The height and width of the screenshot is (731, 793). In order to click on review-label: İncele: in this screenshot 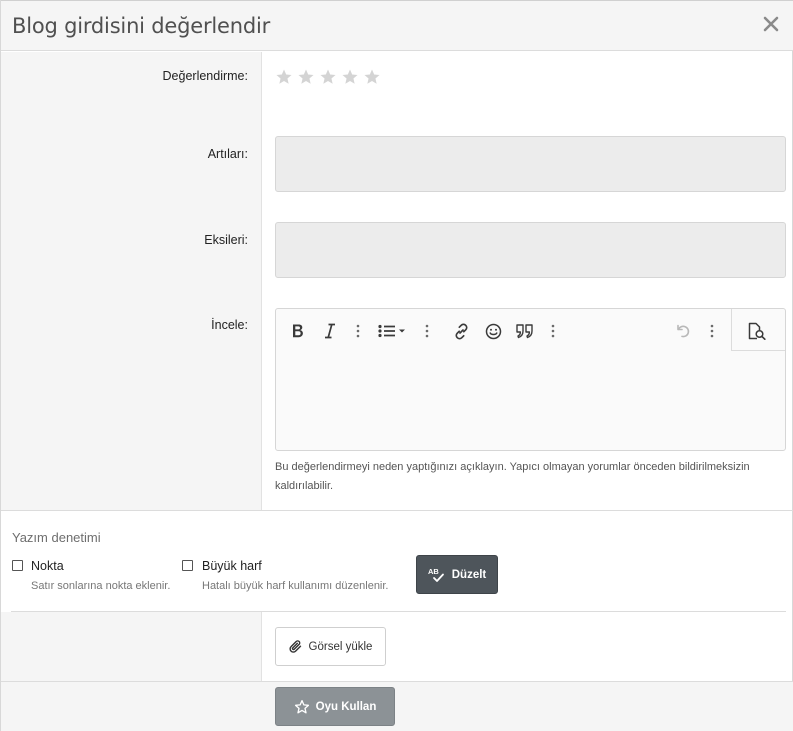, I will do `click(229, 325)`.